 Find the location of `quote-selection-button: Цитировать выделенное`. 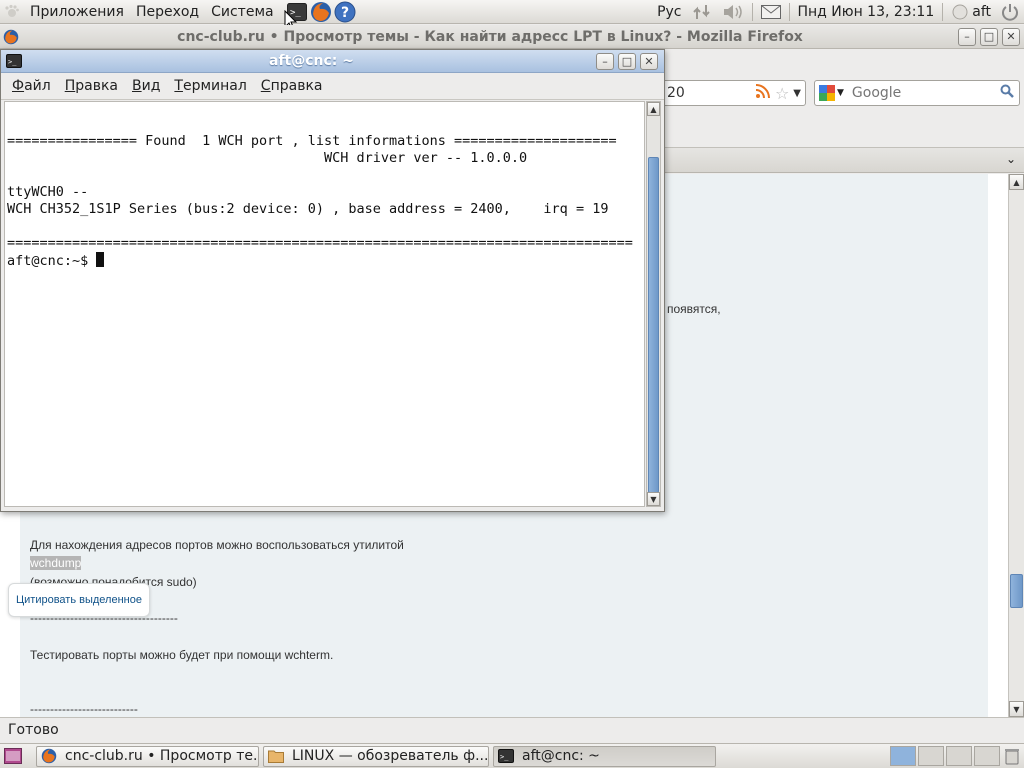

quote-selection-button: Цитировать выделенное is located at coordinates (79, 600).